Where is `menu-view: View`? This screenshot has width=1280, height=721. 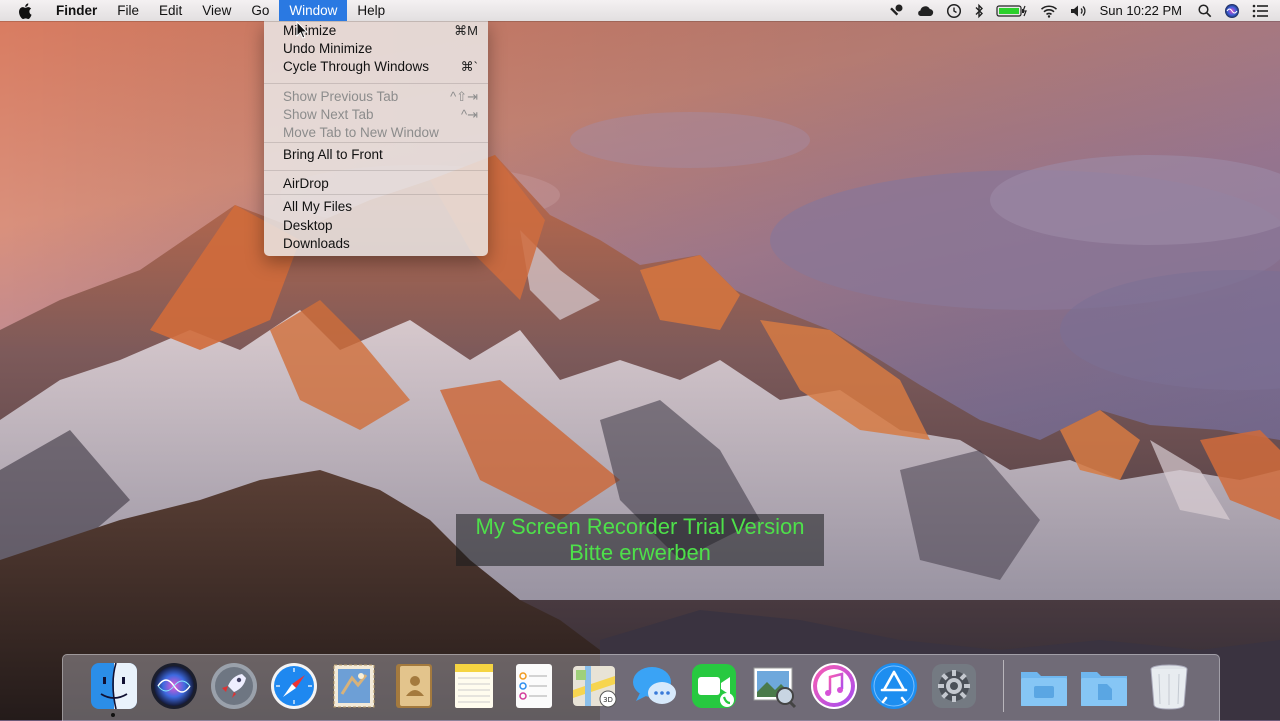 menu-view: View is located at coordinates (216, 10).